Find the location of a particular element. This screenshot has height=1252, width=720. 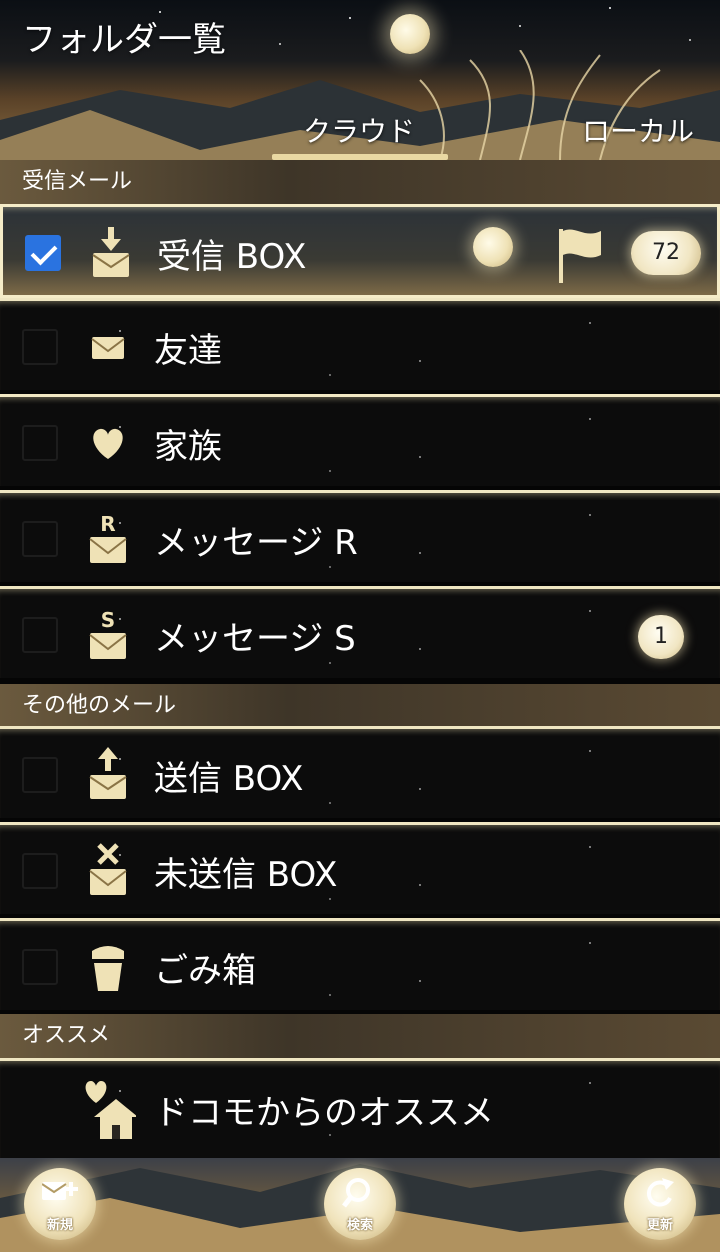

svg-text: R is located at coordinates (107, 524).